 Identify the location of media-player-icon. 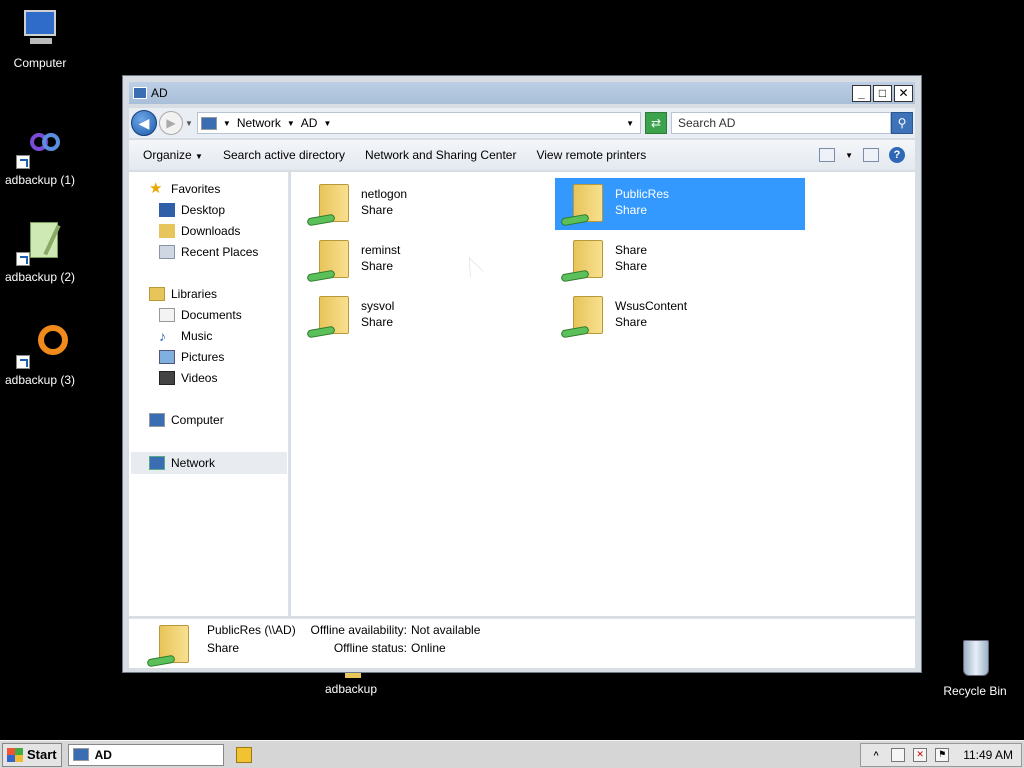
(243, 754).